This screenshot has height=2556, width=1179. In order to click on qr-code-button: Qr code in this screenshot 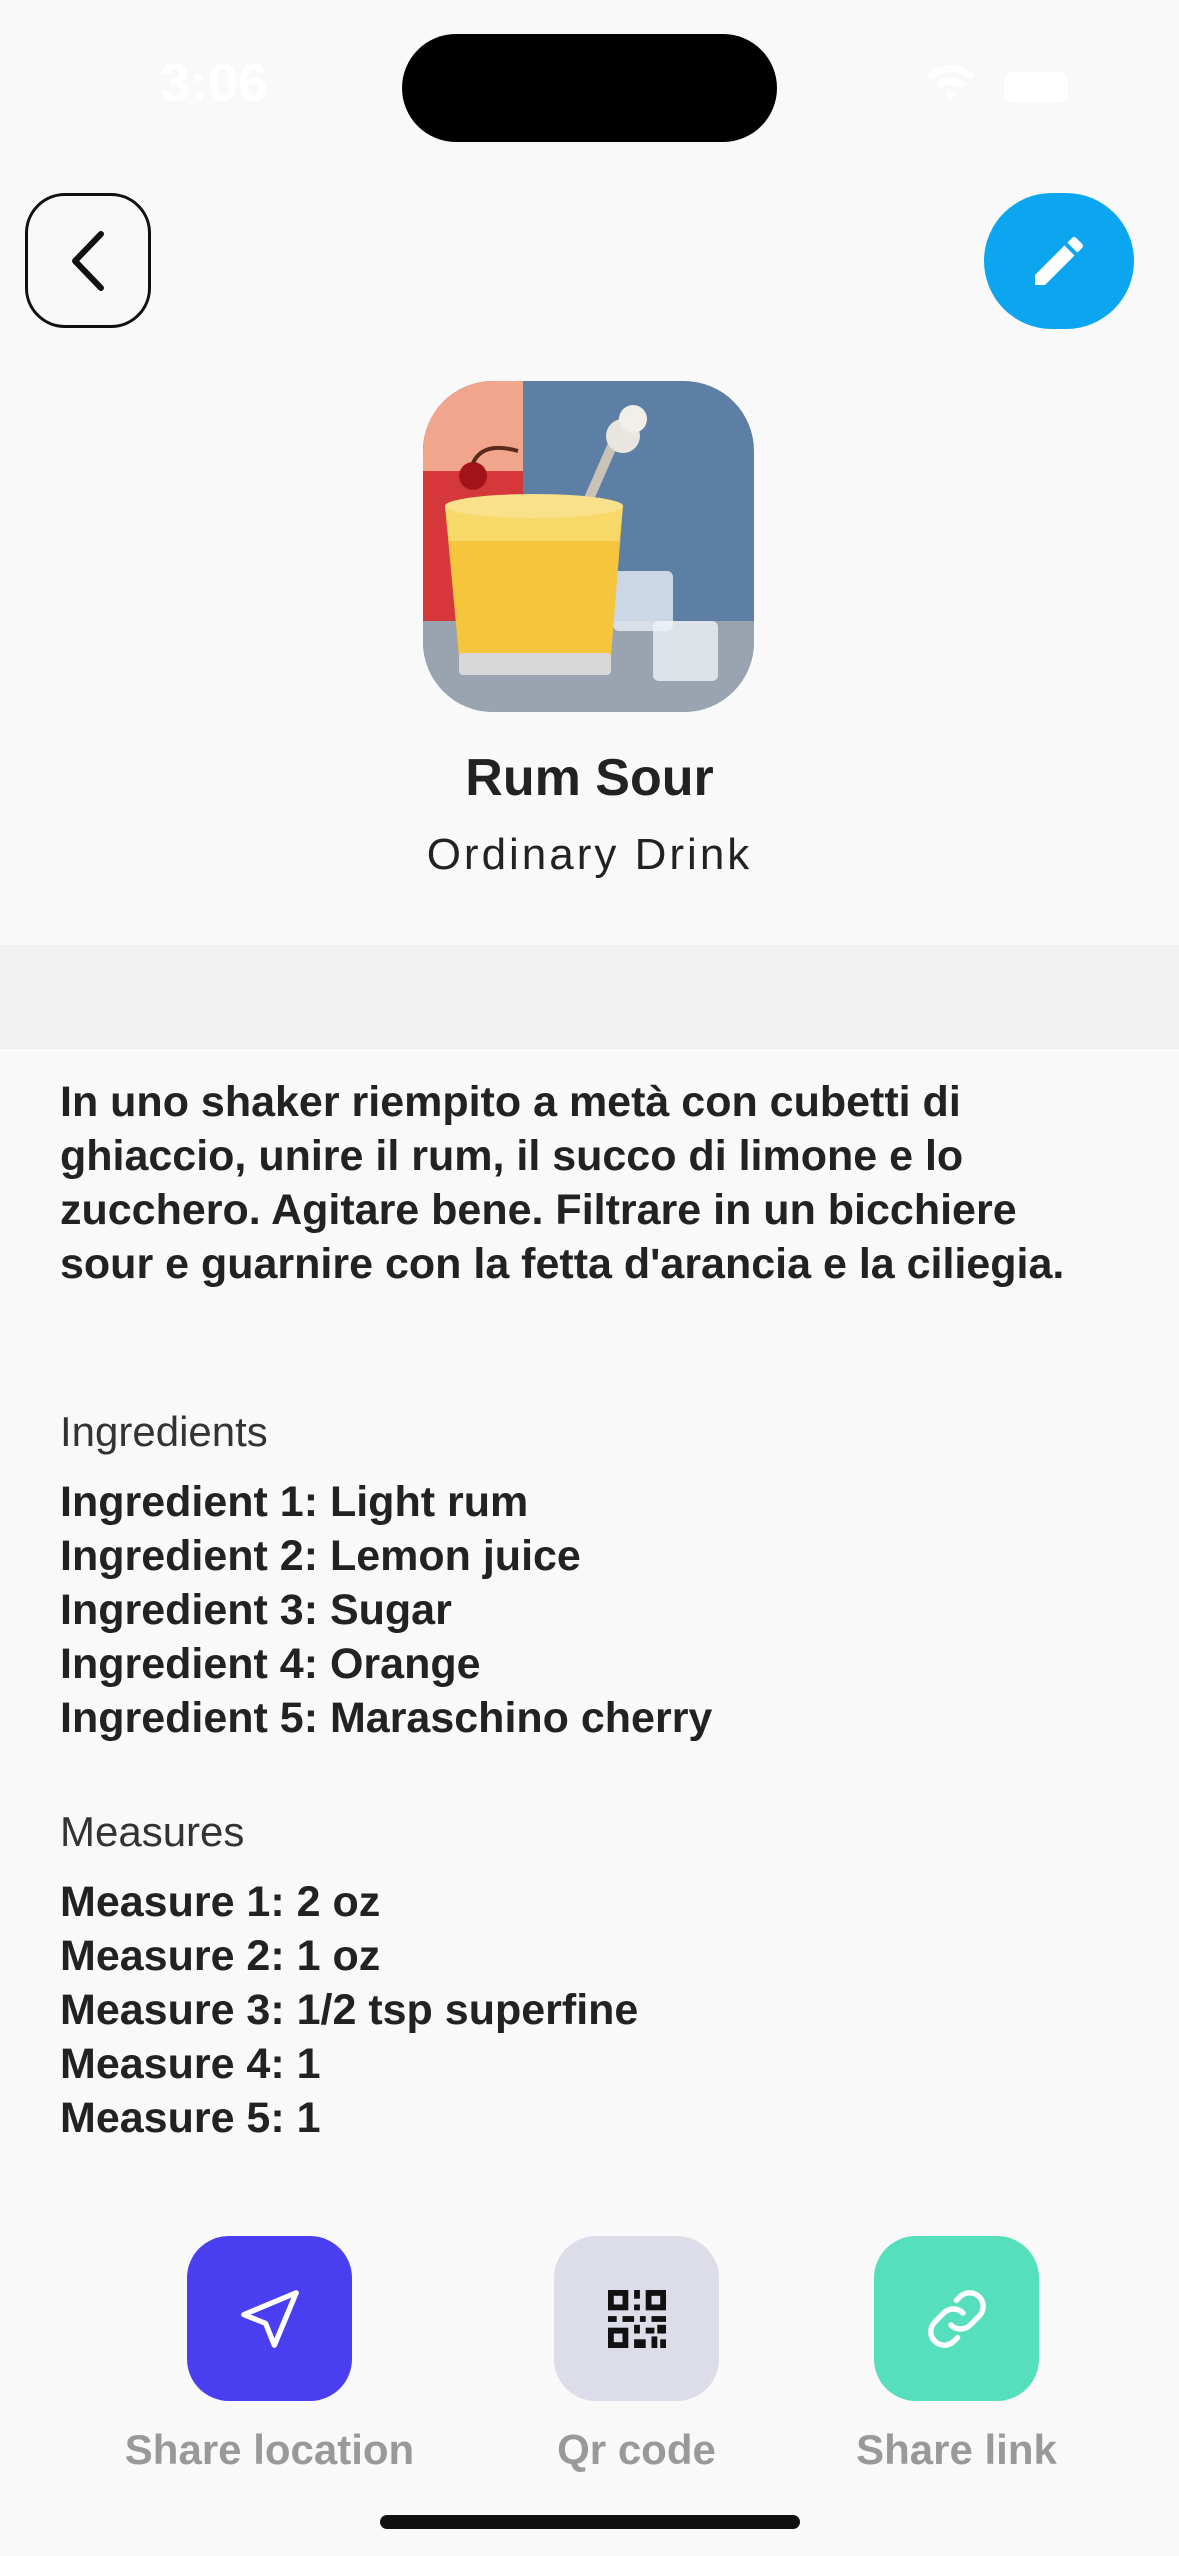, I will do `click(636, 2354)`.